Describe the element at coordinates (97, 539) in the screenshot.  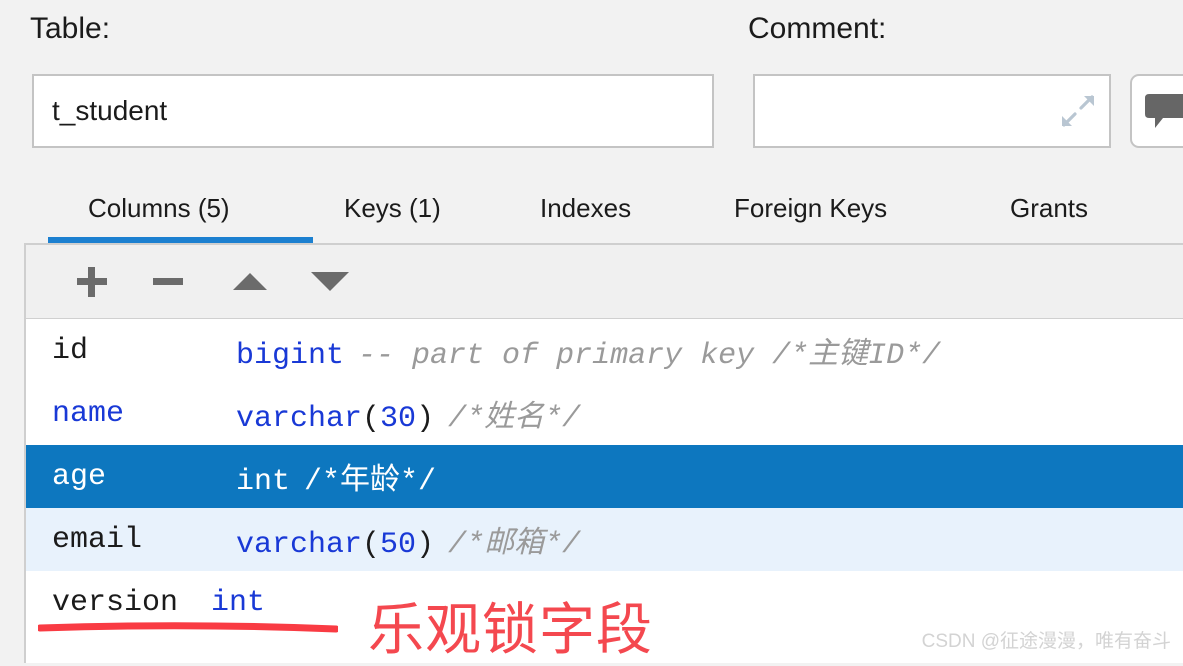
I see `column-name: email` at that location.